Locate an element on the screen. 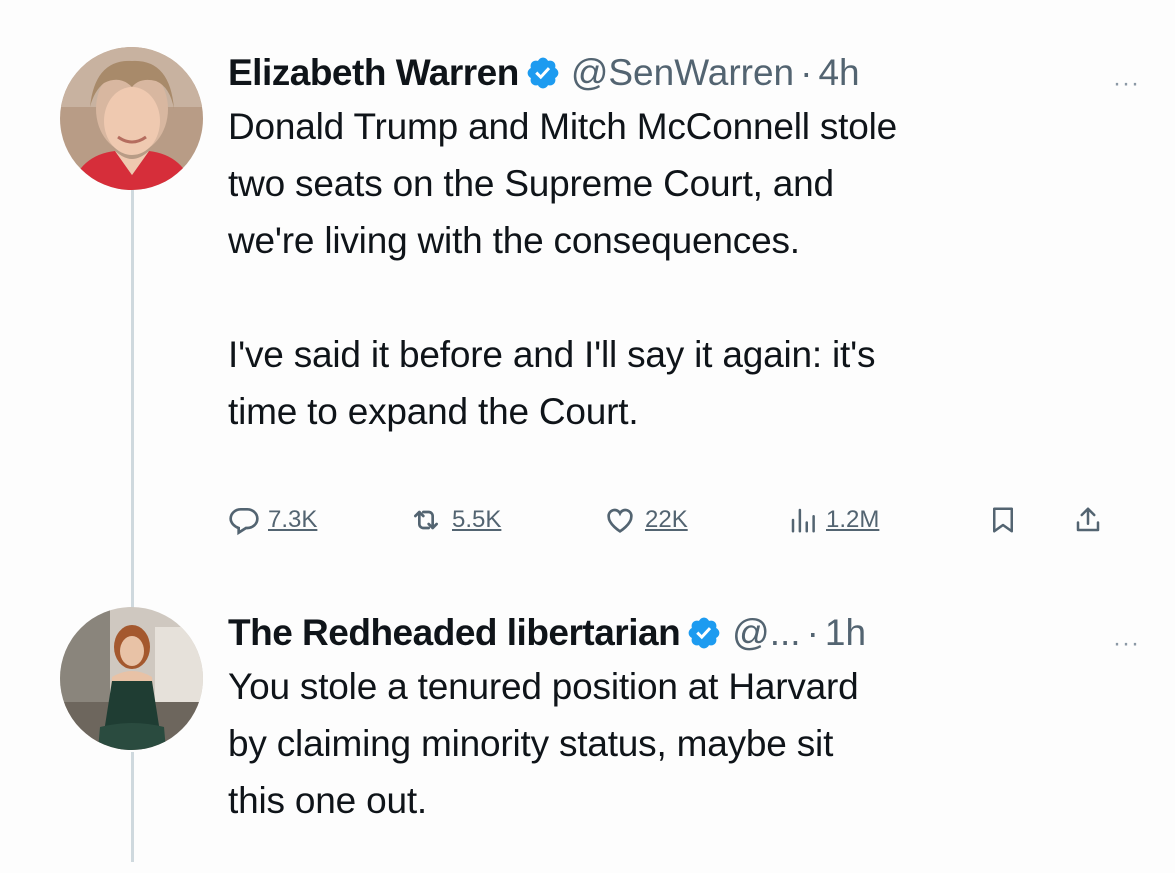 The image size is (1175, 873). avatar-redheaded-libertarian is located at coordinates (131, 678).